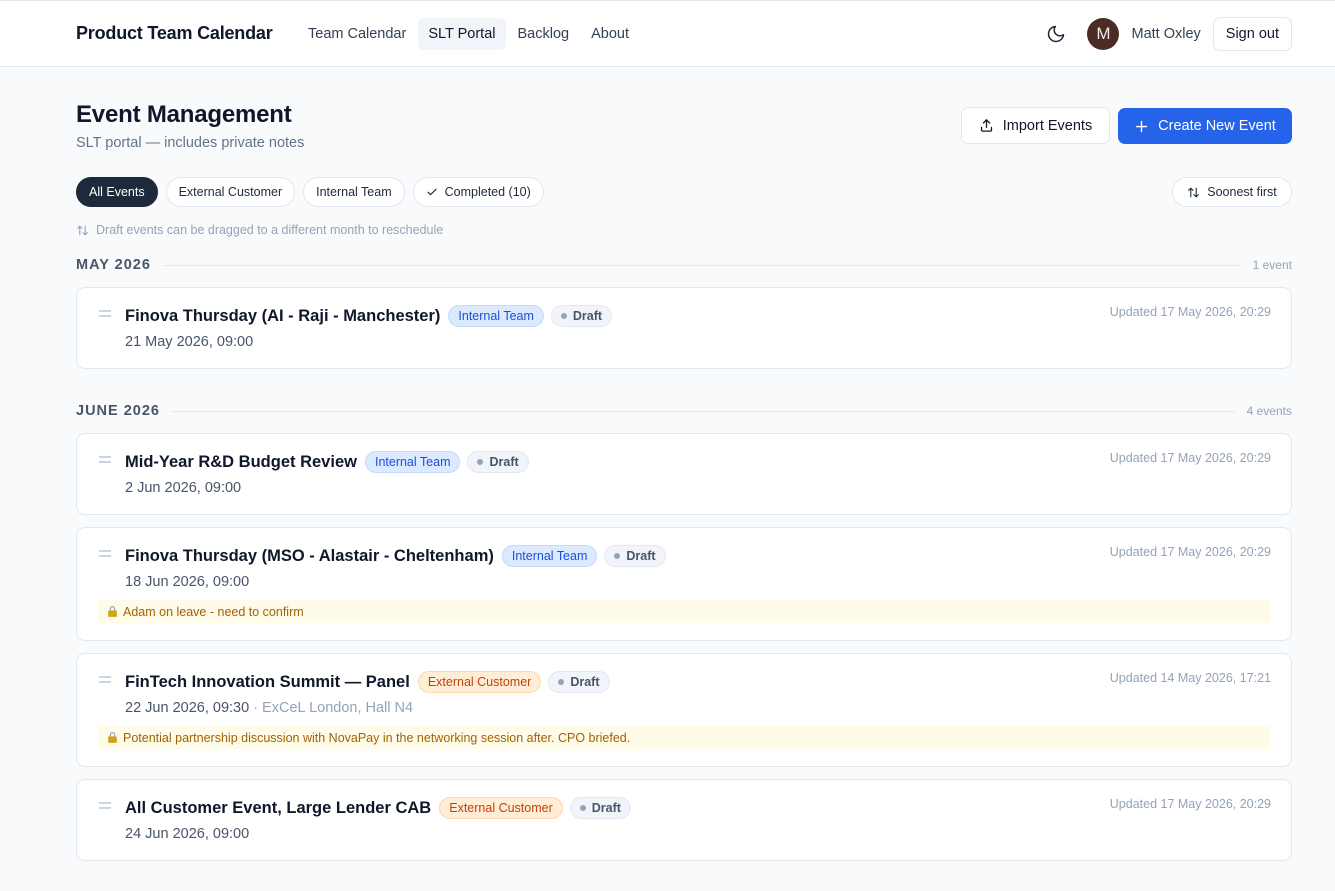 The image size is (1335, 891). I want to click on month-event-count: 1 event, so click(1272, 265).